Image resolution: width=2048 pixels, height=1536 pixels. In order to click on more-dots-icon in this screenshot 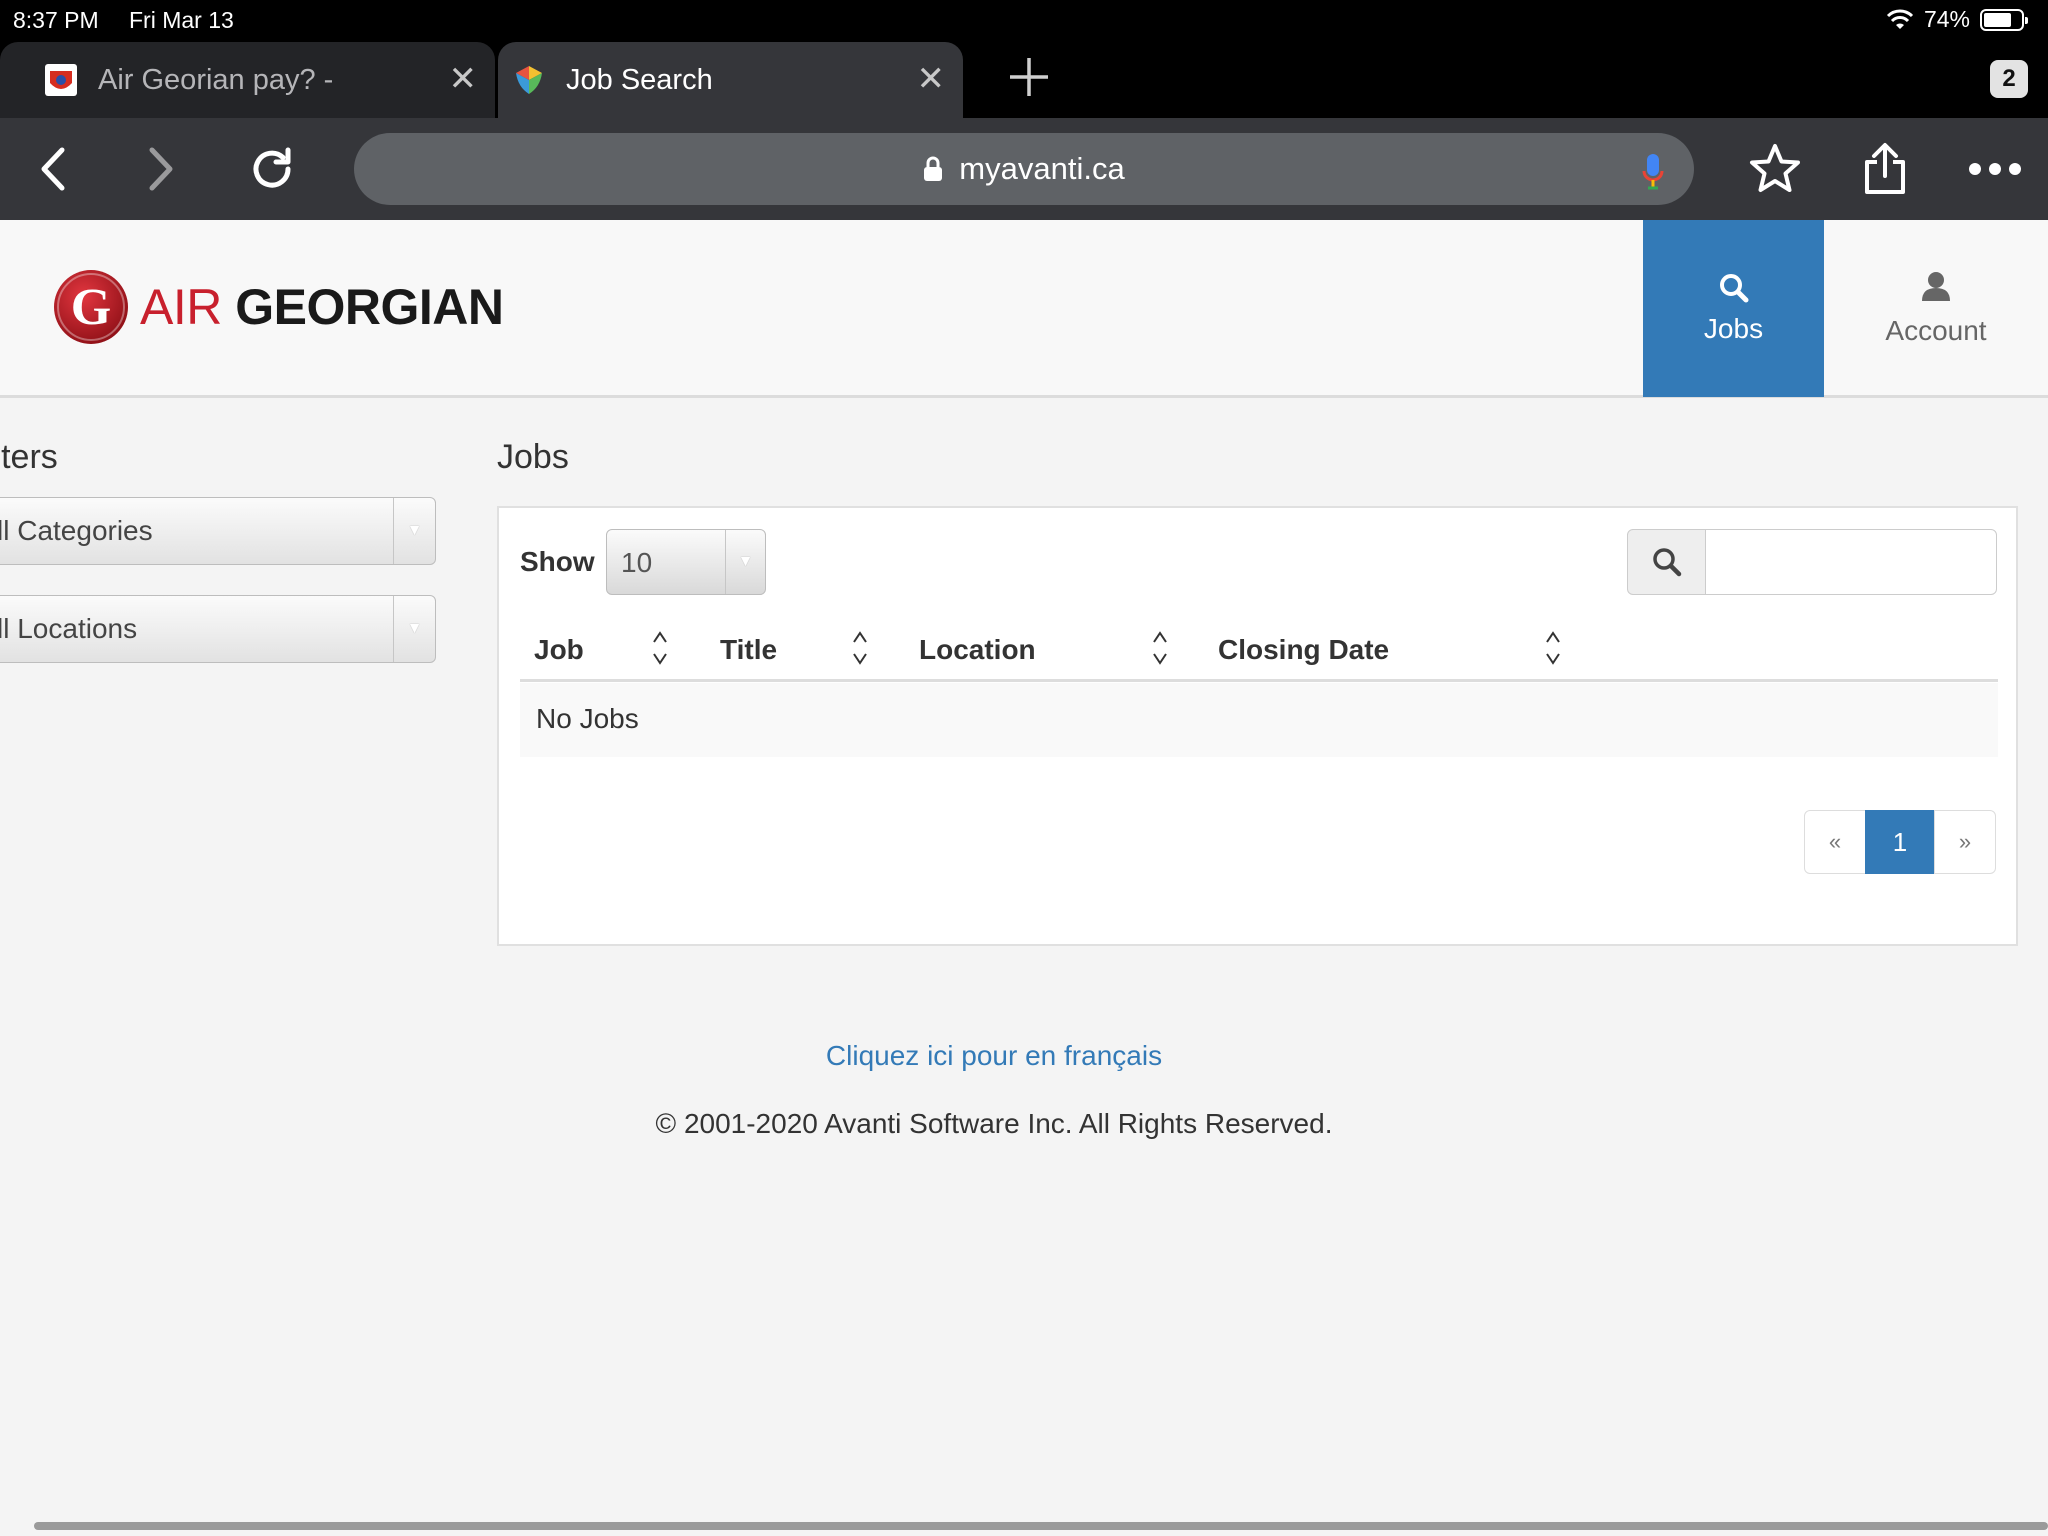, I will do `click(1995, 169)`.